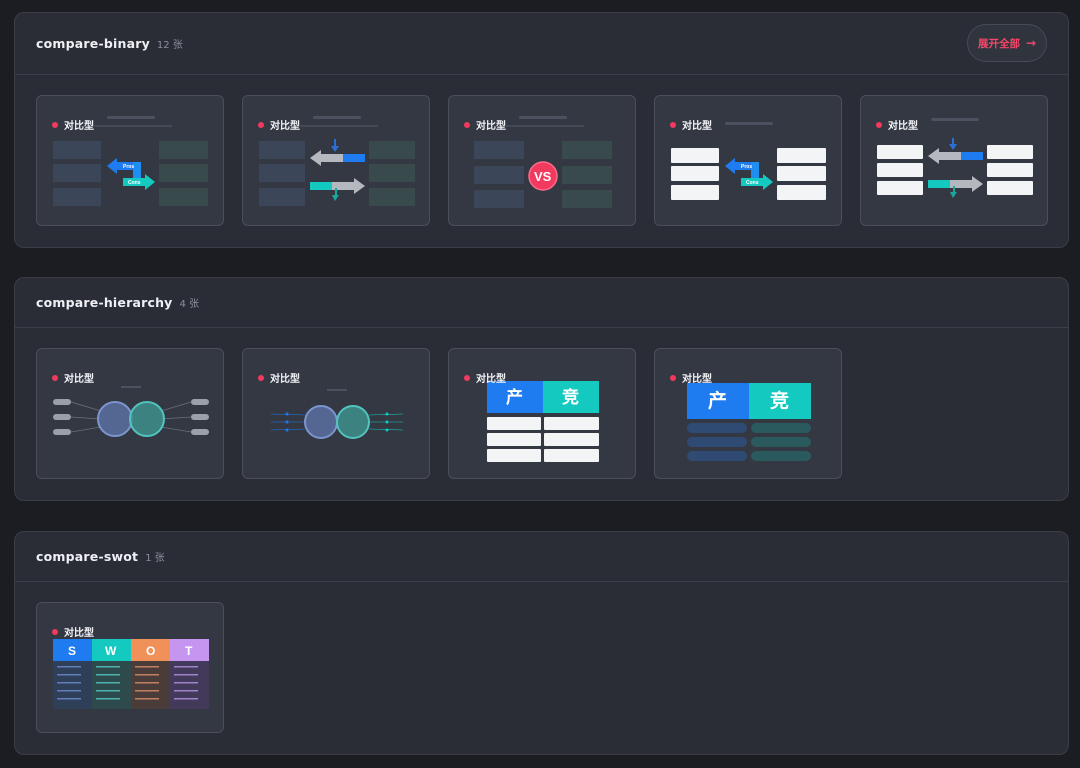 This screenshot has width=1080, height=768. What do you see at coordinates (998, 43) in the screenshot?
I see `expand-all-label: 展开全部` at bounding box center [998, 43].